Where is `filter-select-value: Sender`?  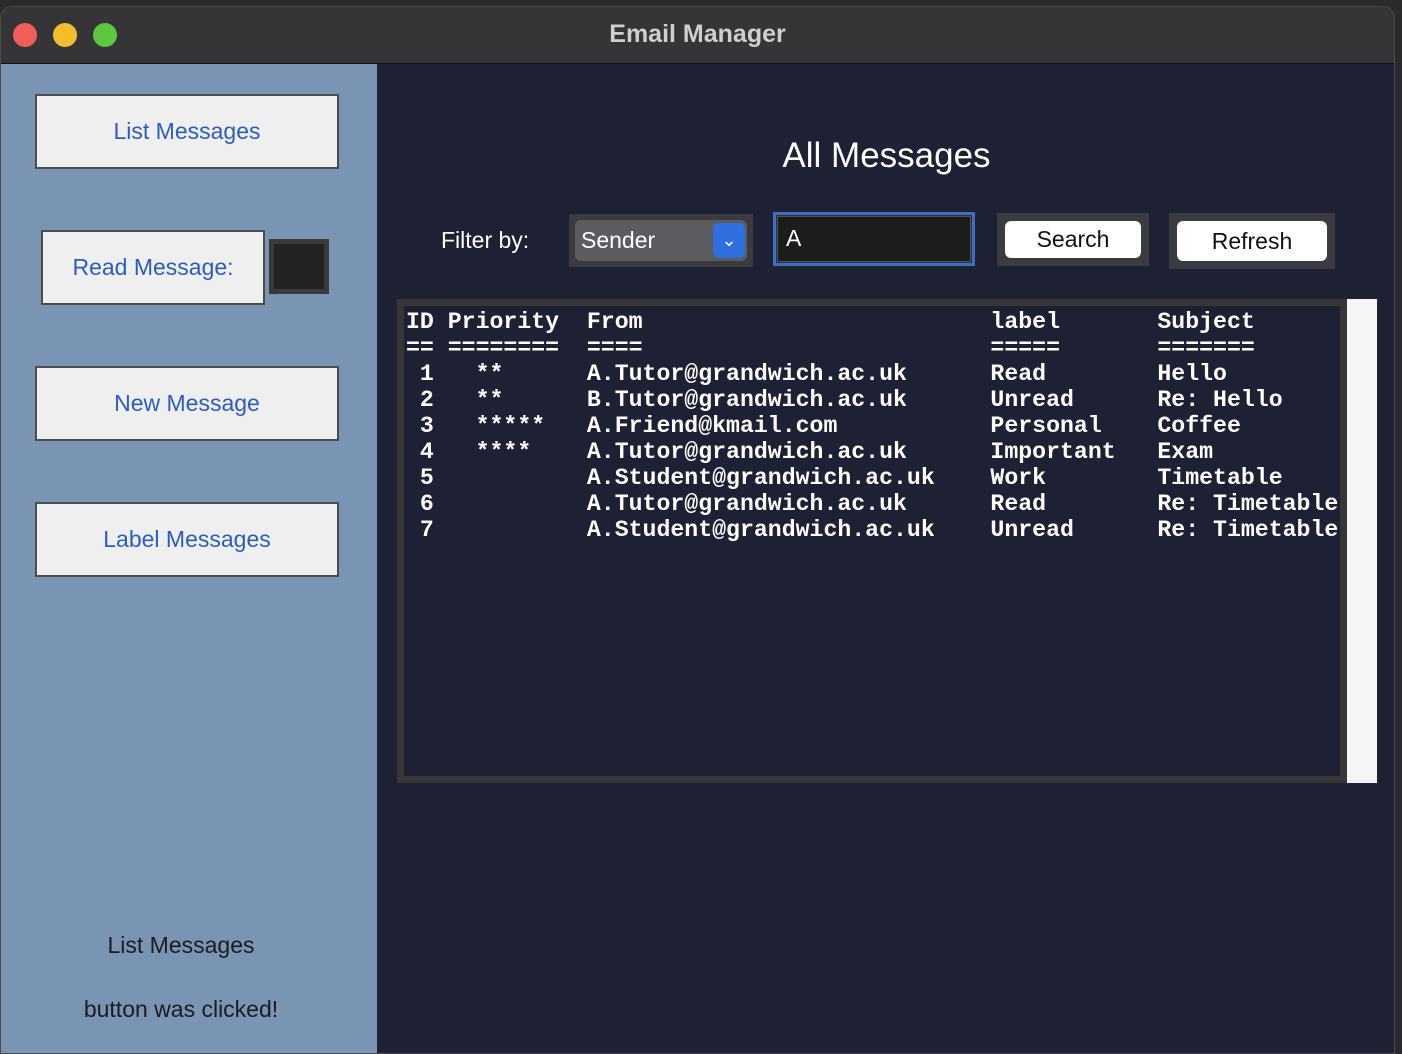
filter-select-value: Sender is located at coordinates (618, 240).